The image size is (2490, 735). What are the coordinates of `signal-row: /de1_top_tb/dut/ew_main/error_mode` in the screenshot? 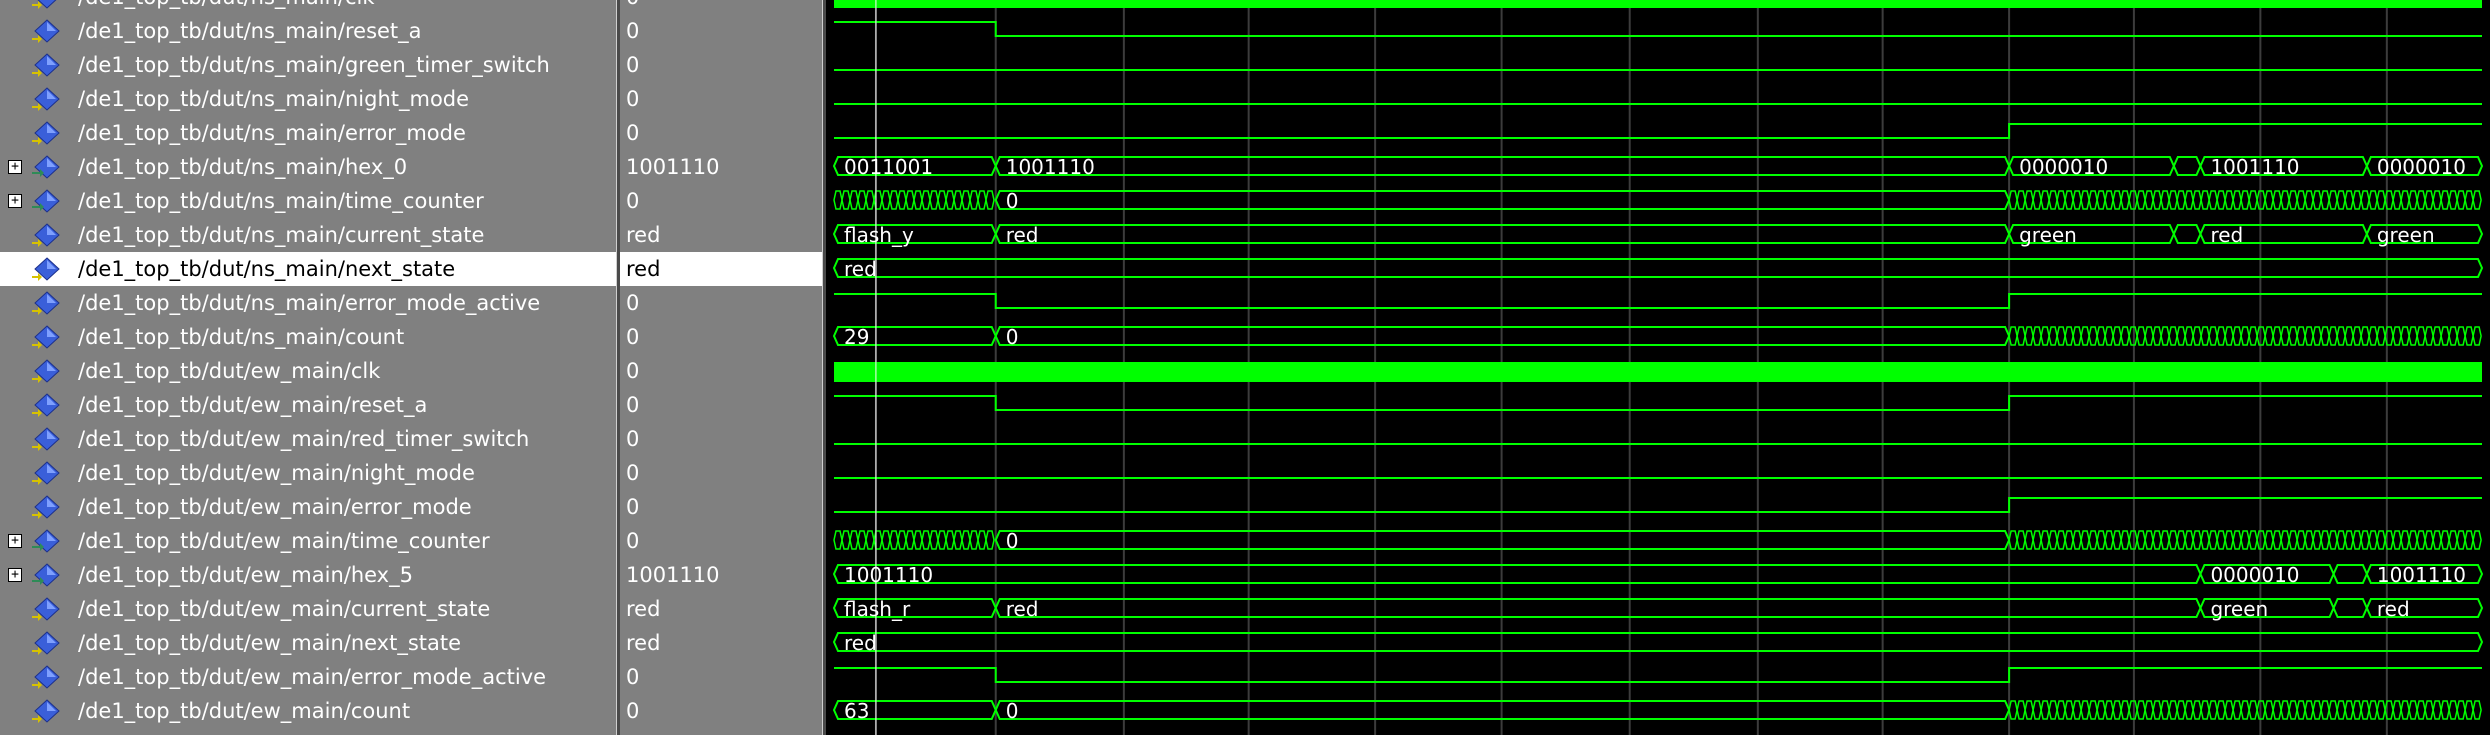 It's located at (308, 507).